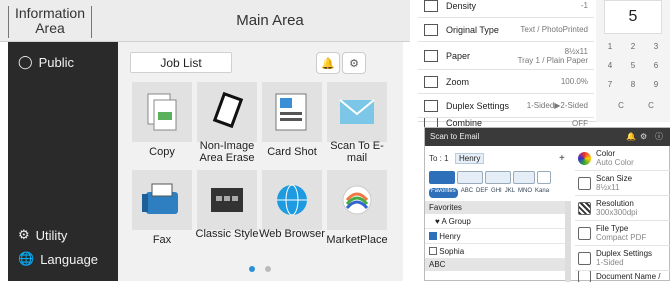 The image size is (670, 282). Describe the element at coordinates (268, 269) in the screenshot. I see `page-dot` at that location.